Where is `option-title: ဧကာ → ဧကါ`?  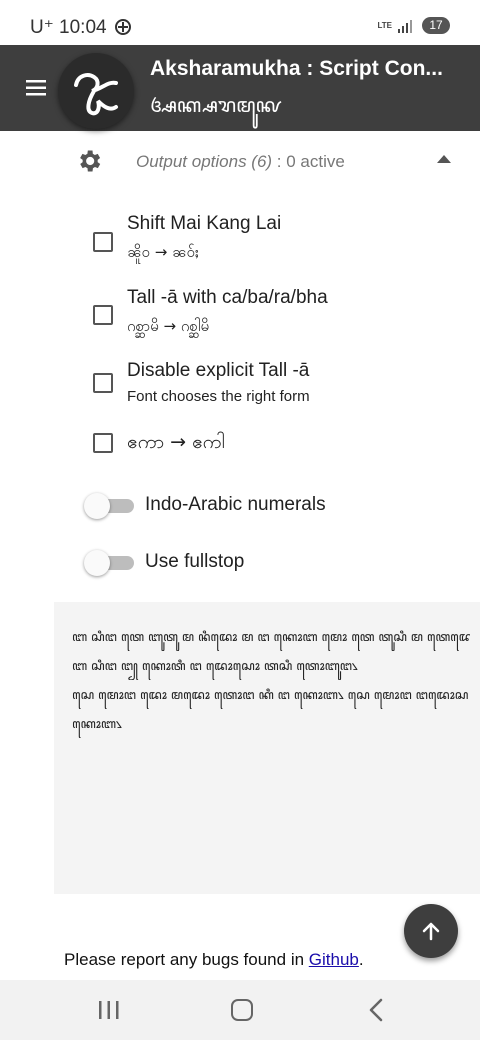
option-title: ဧကာ → ဧကါ is located at coordinates (176, 442).